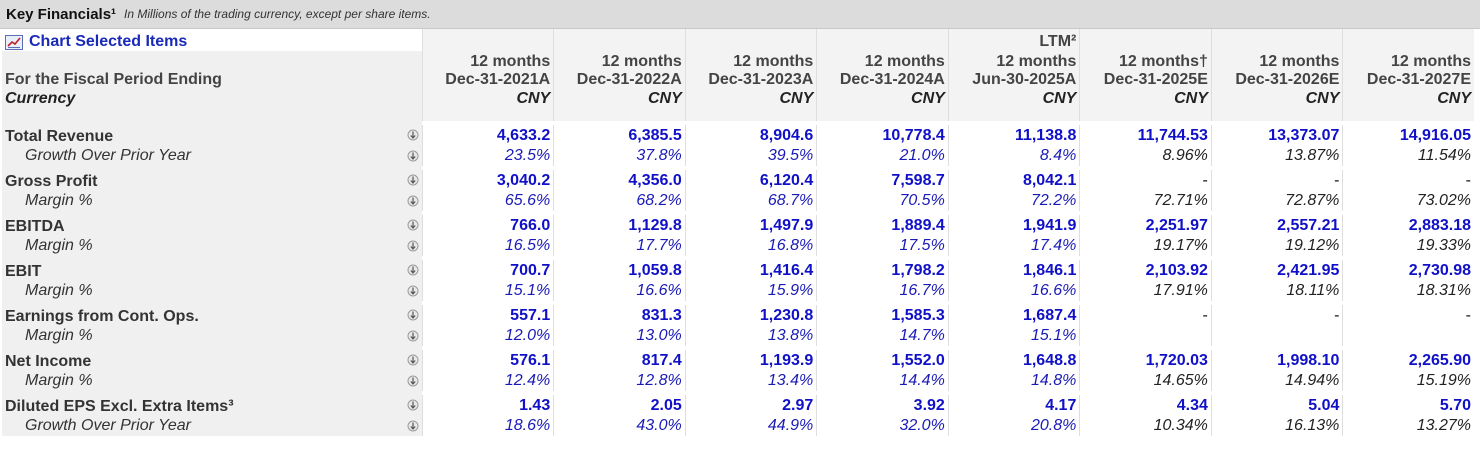 This screenshot has width=1480, height=462. What do you see at coordinates (1276, 360) in the screenshot?
I see `metric-value: 1,998.10` at bounding box center [1276, 360].